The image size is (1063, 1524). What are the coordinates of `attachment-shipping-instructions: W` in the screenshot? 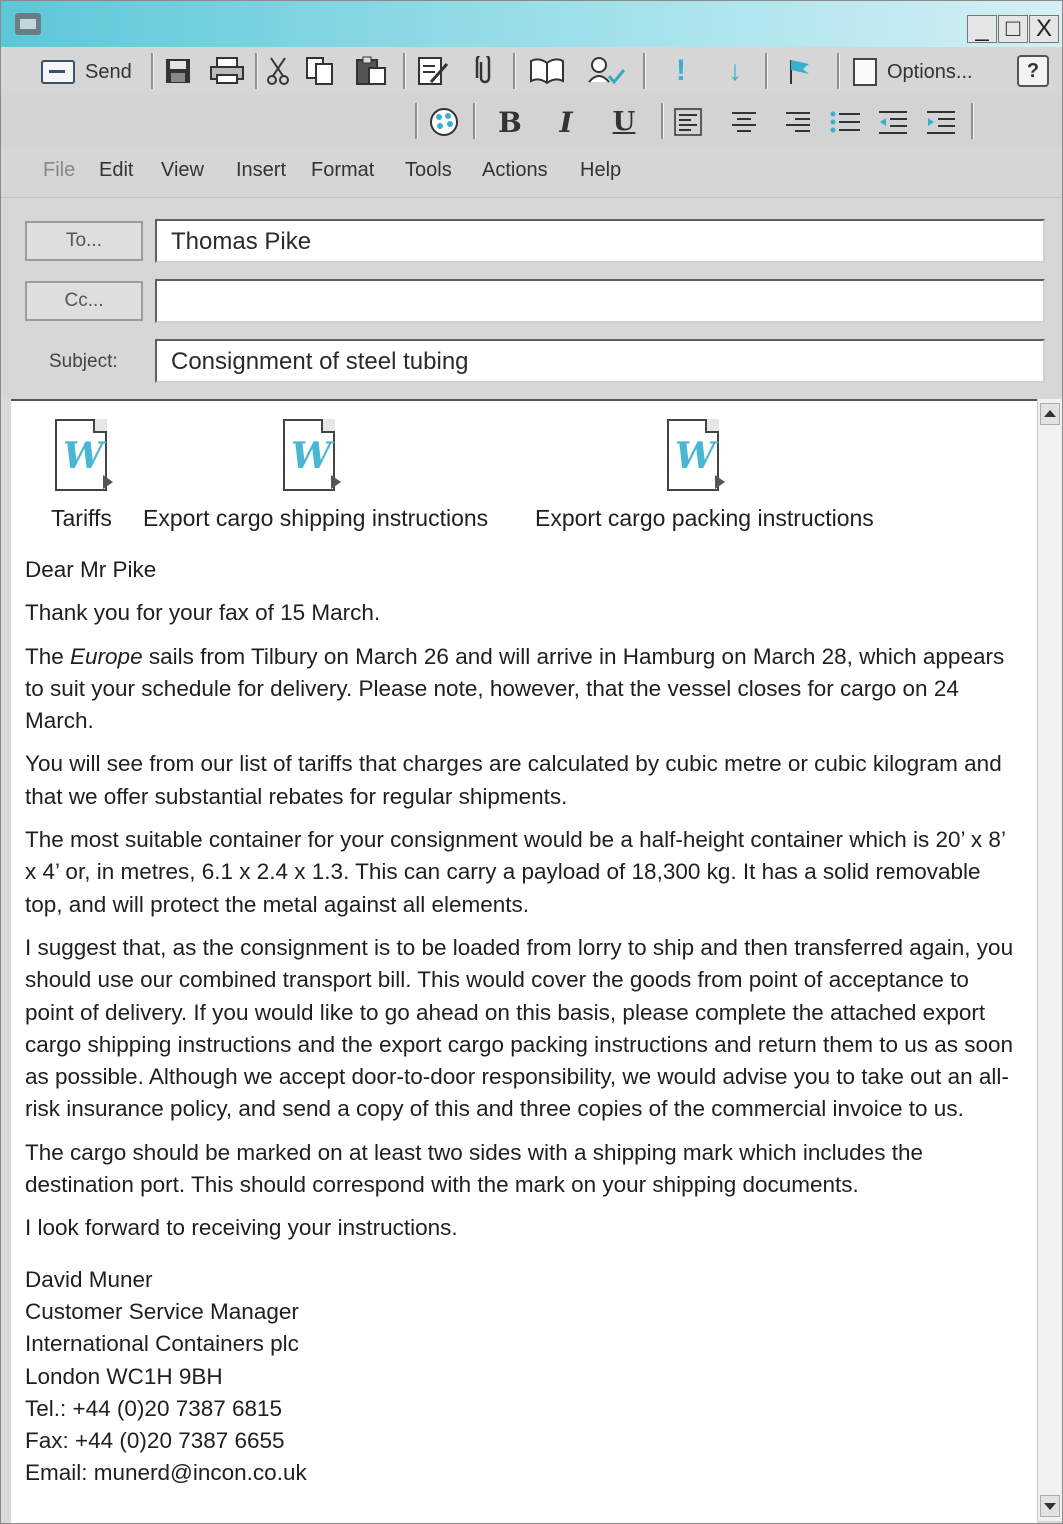 It's located at (312, 455).